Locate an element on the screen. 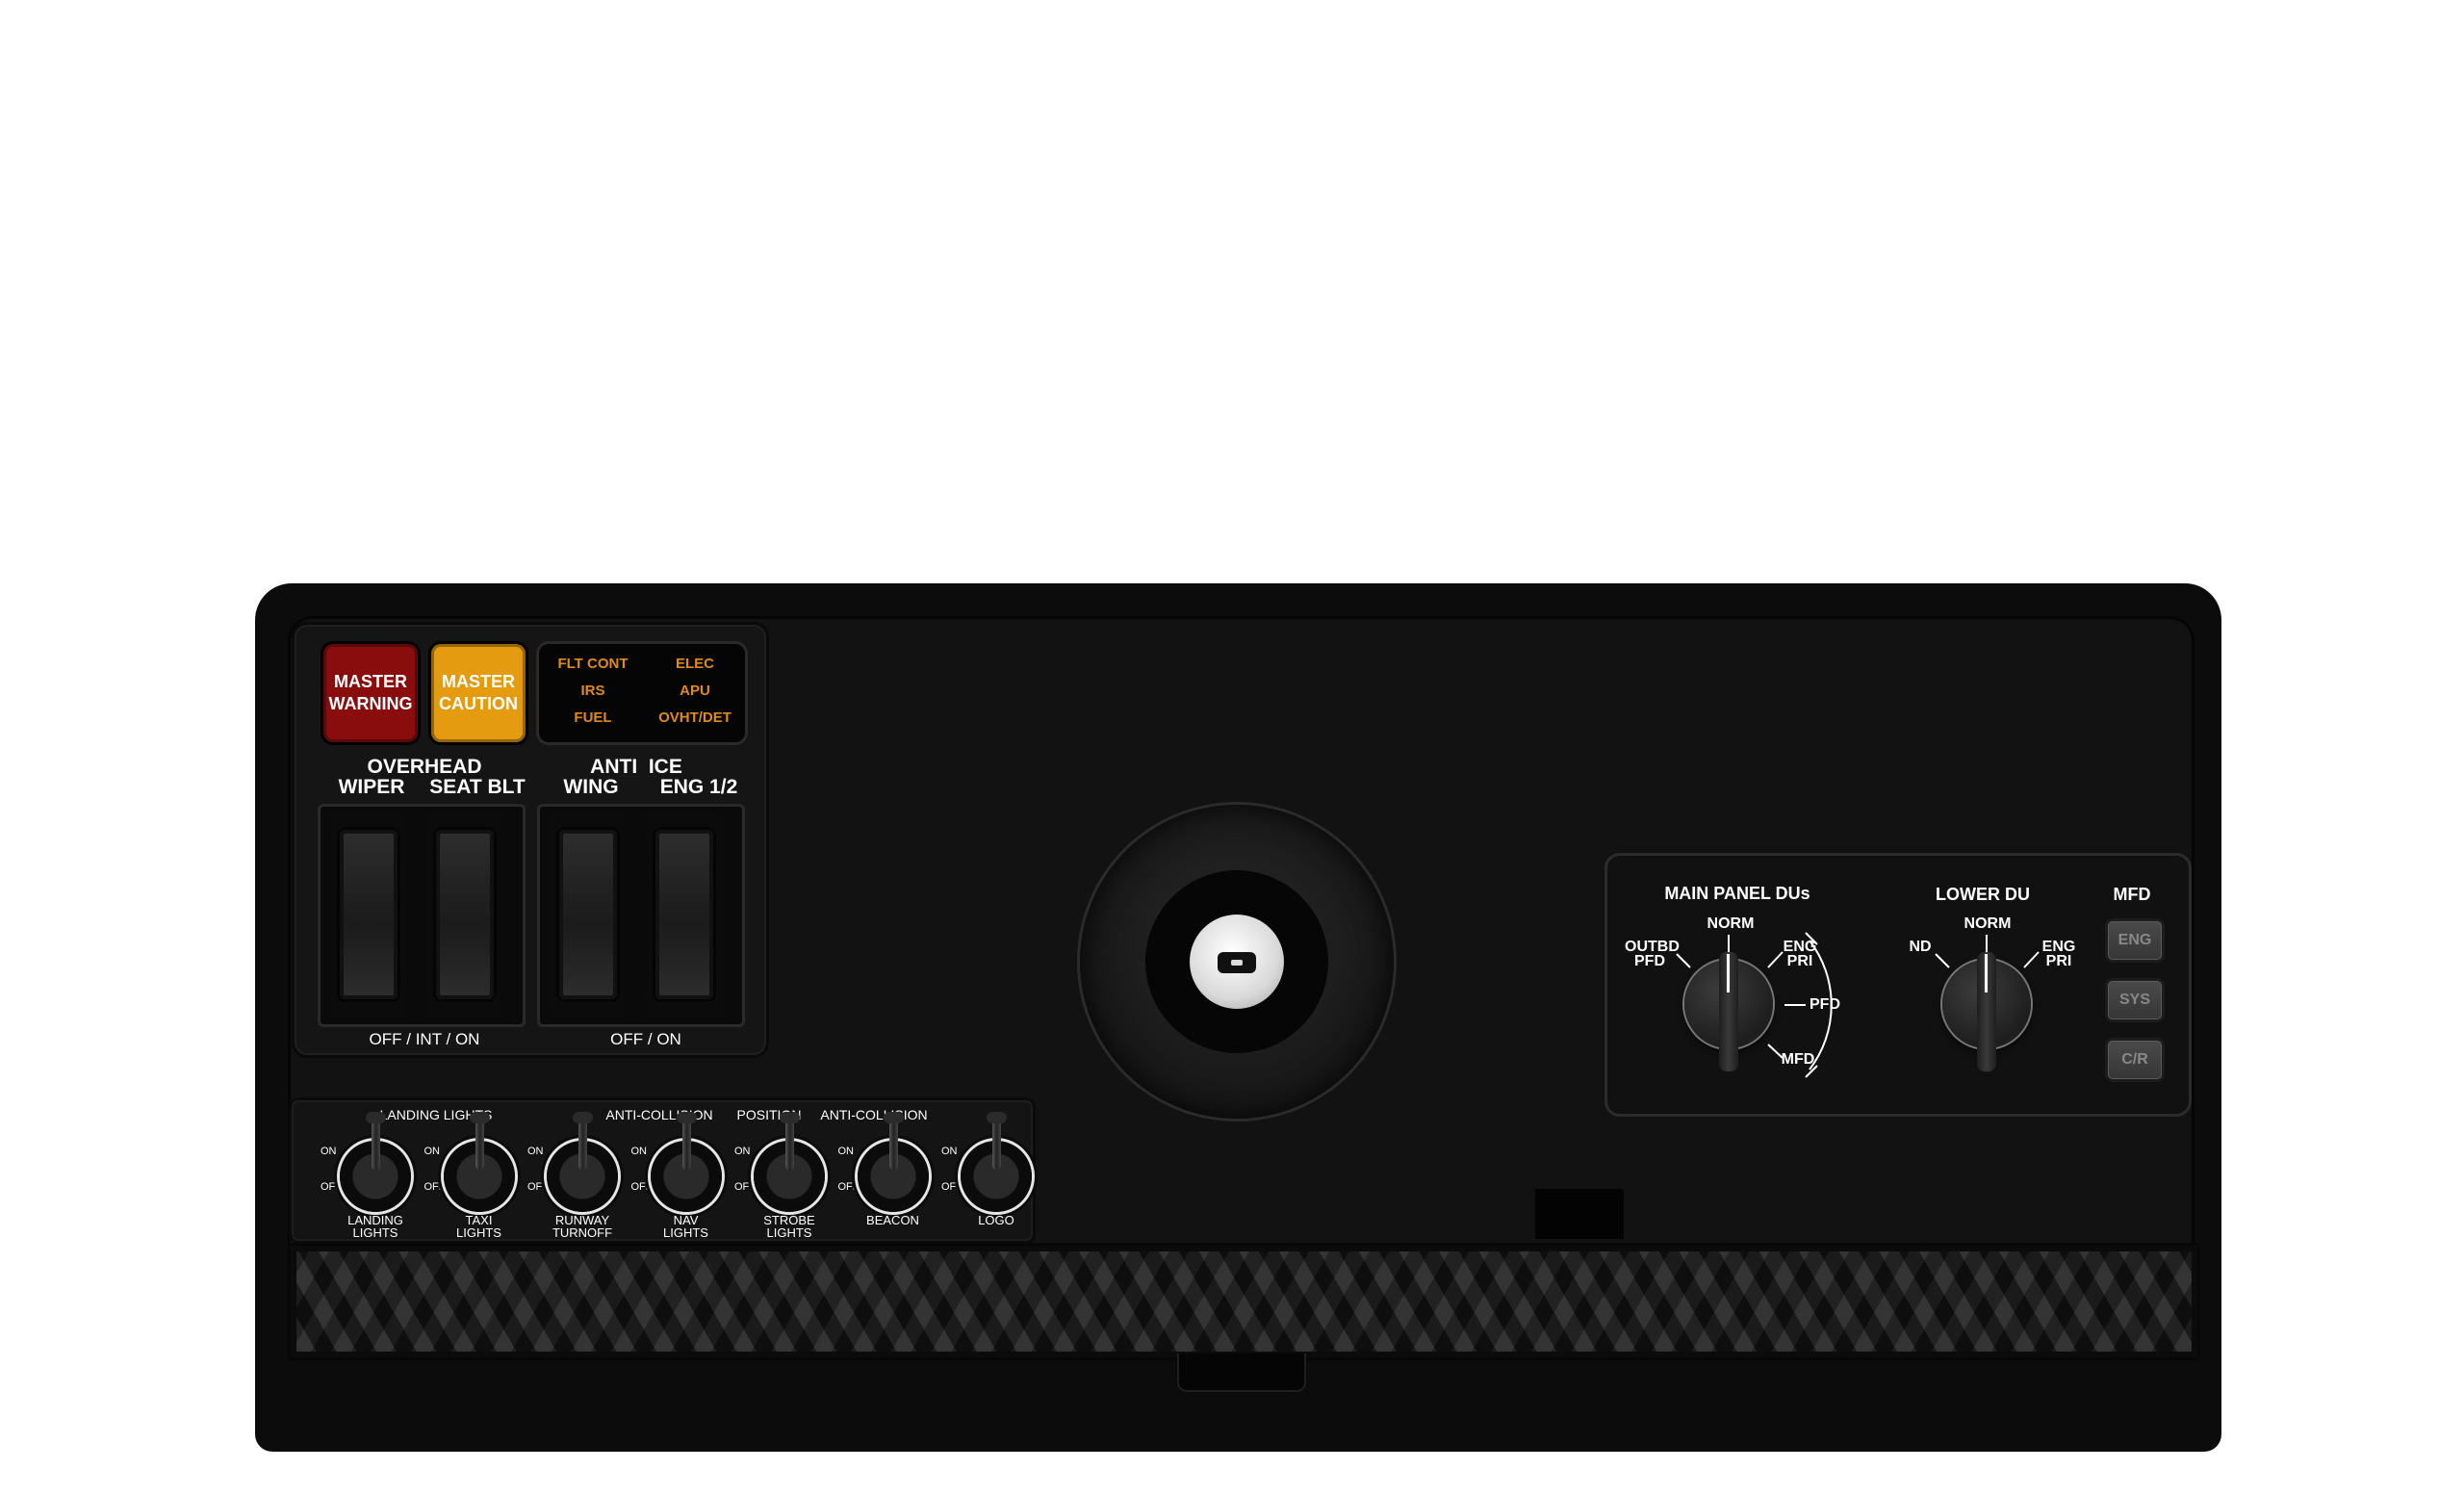  pos-lower-nd: ND is located at coordinates (1920, 947).